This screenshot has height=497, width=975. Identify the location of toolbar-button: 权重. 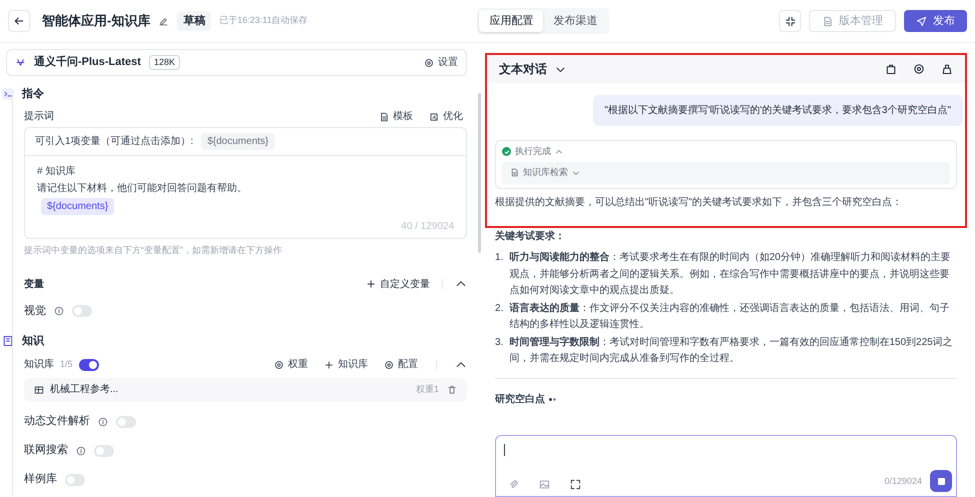
(291, 364).